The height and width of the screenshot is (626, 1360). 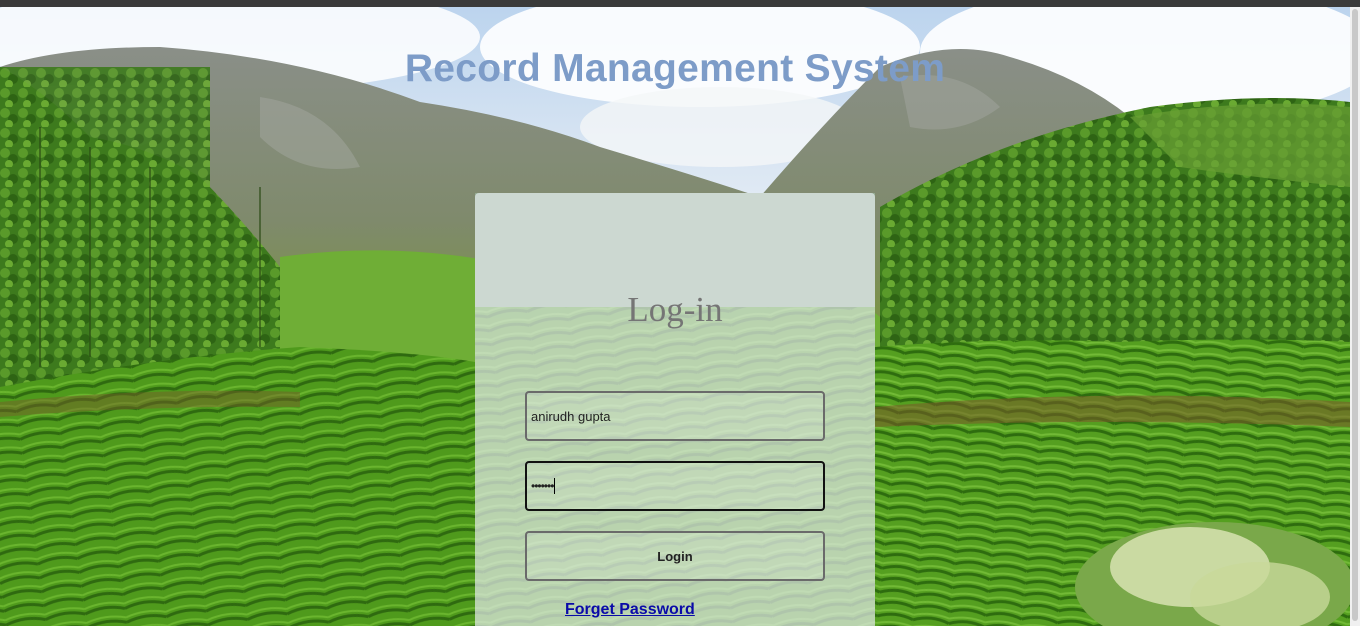 What do you see at coordinates (571, 416) in the screenshot?
I see `username-value: anirudh gupta` at bounding box center [571, 416].